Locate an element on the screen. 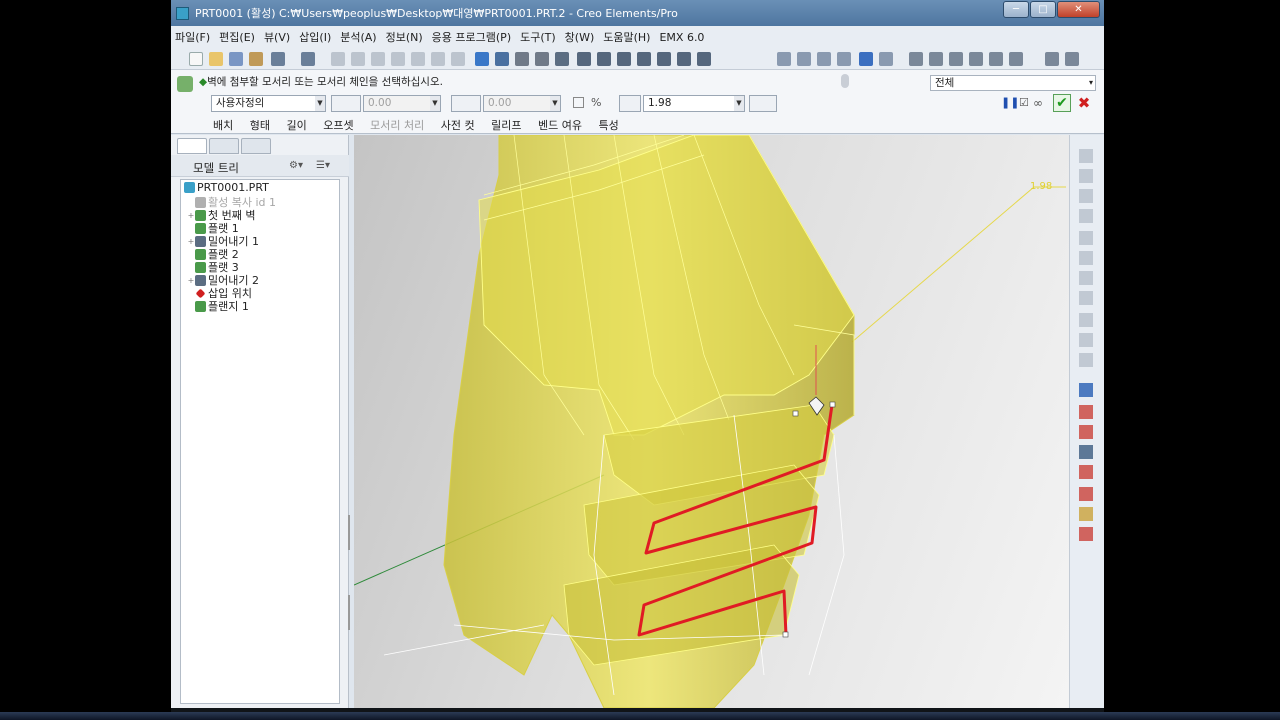  bend-back-icon is located at coordinates (1086, 176).